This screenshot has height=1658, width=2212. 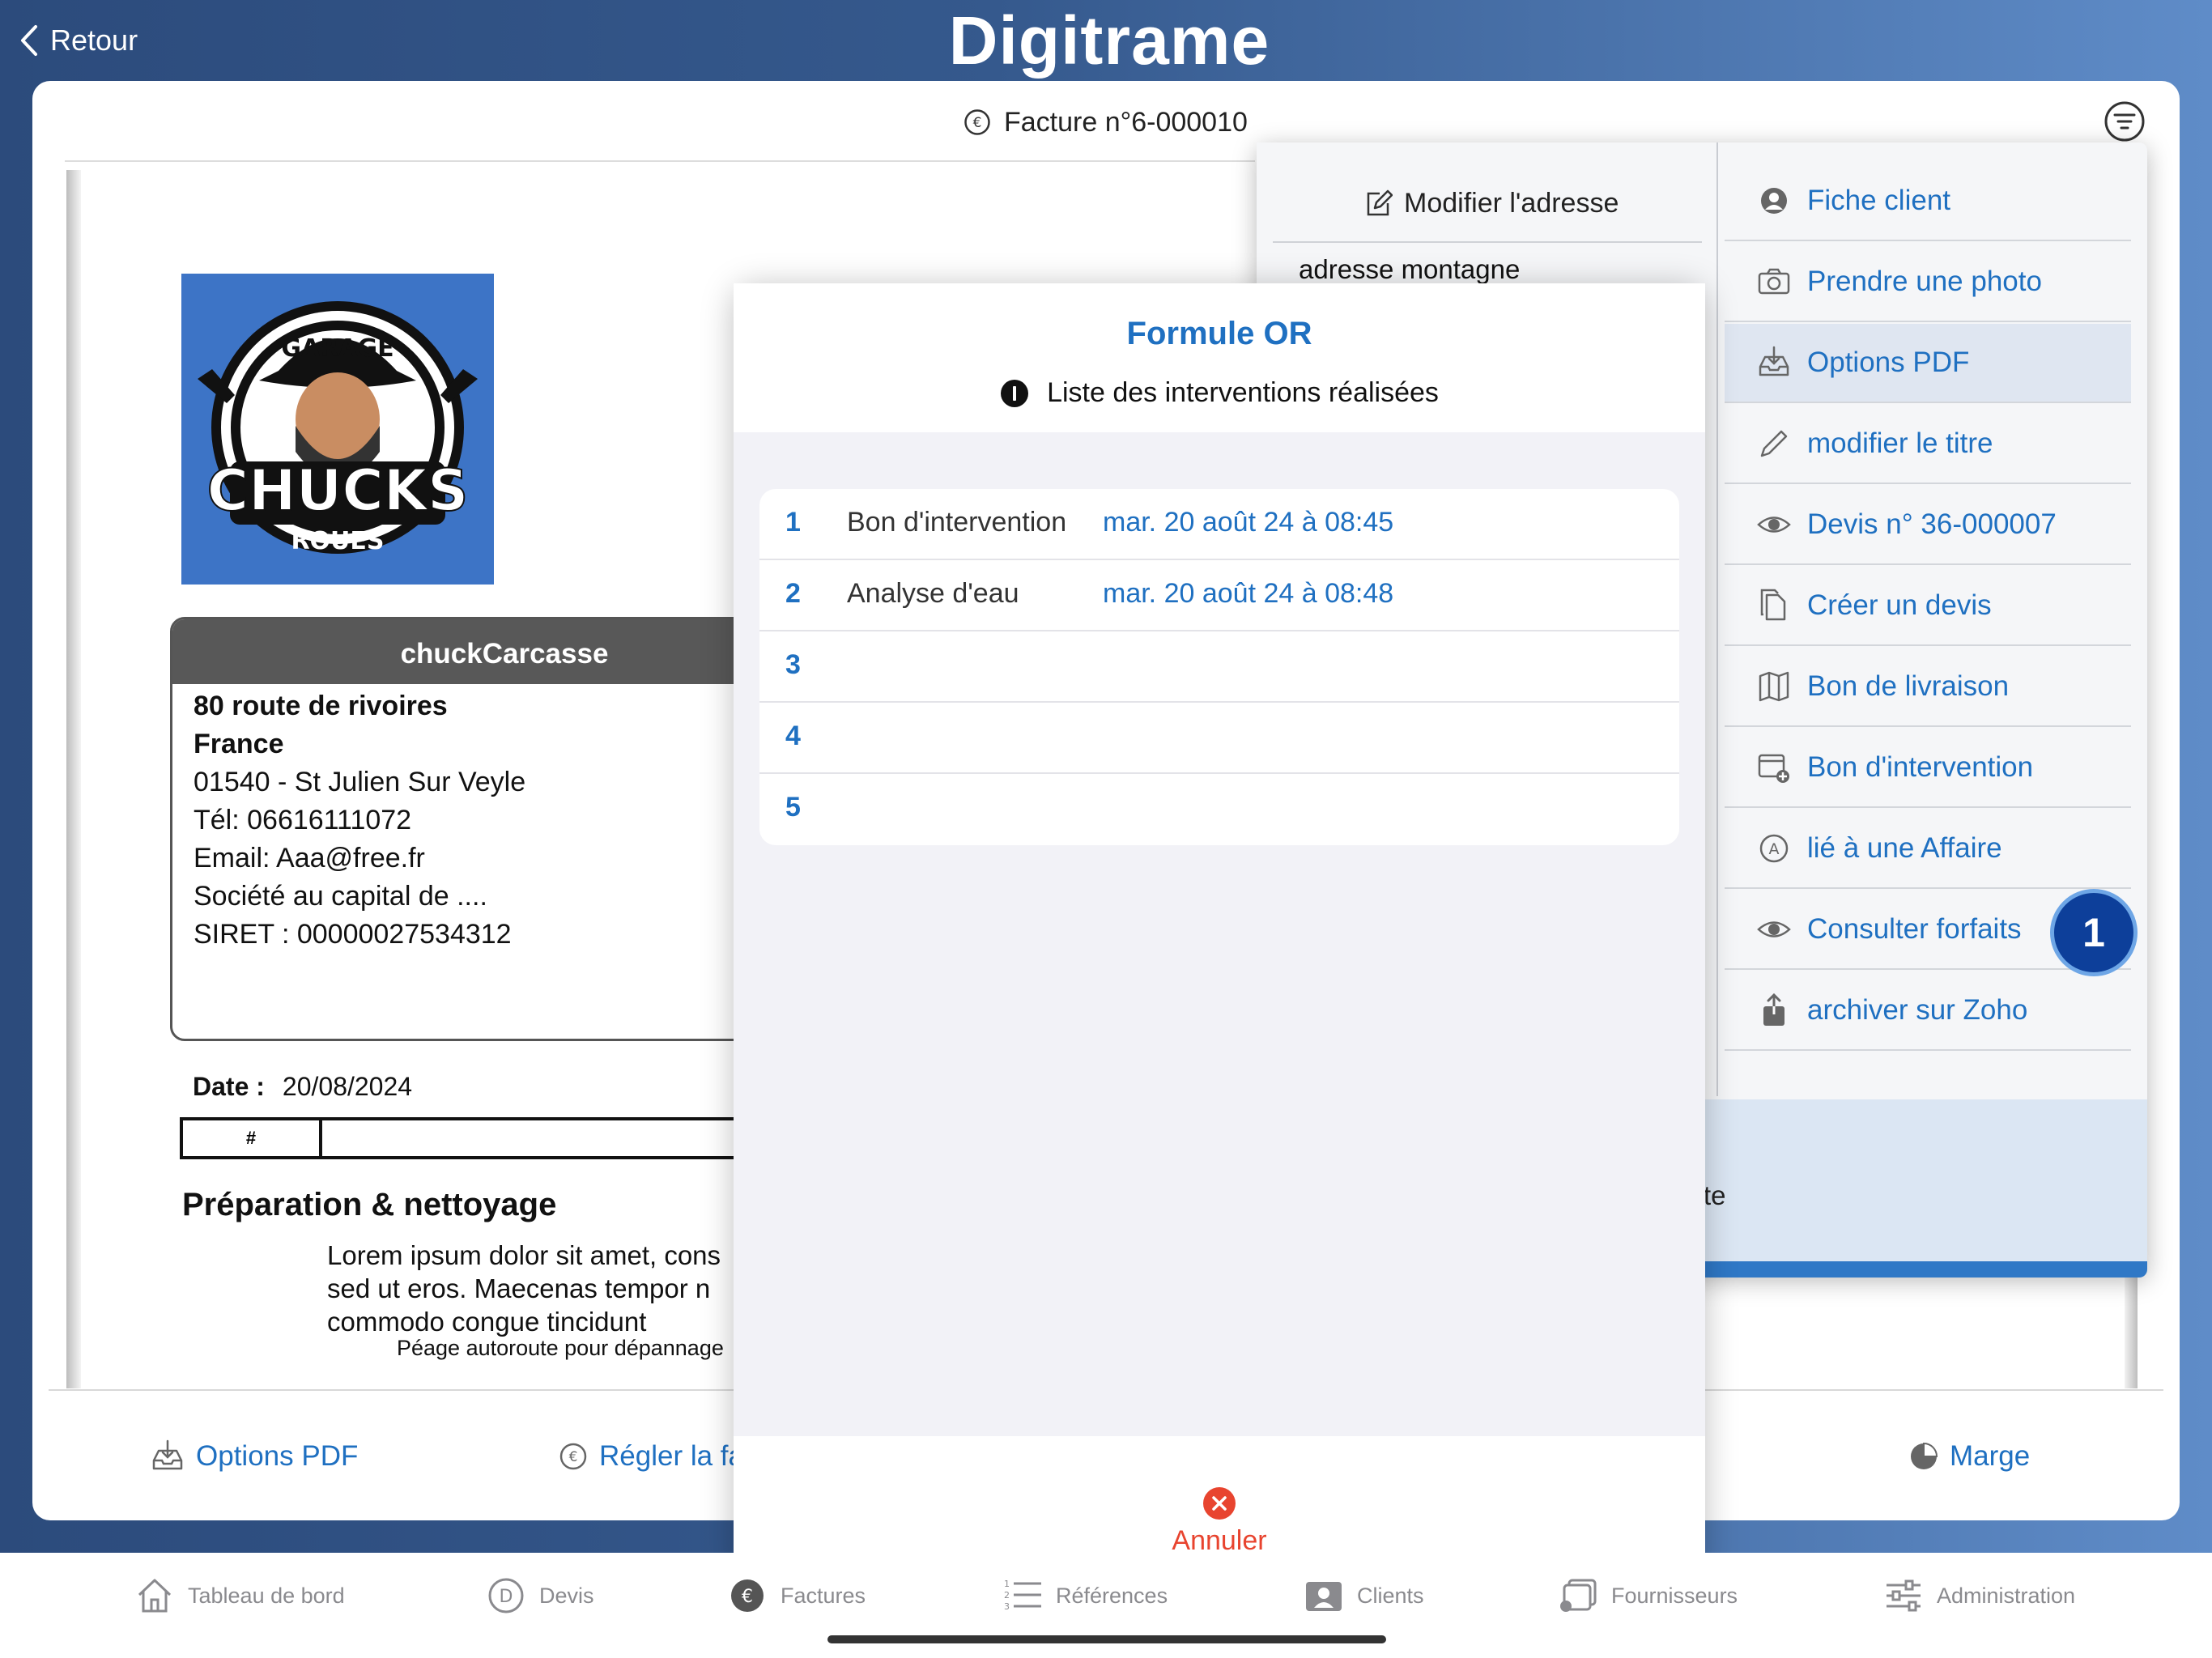 What do you see at coordinates (74, 779) in the screenshot?
I see `page-edge-left` at bounding box center [74, 779].